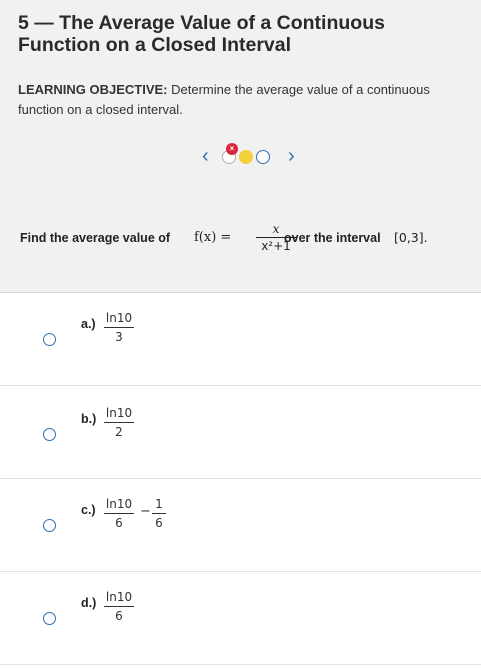 This screenshot has height=668, width=481. I want to click on question-suffix: over the interval, so click(332, 238).